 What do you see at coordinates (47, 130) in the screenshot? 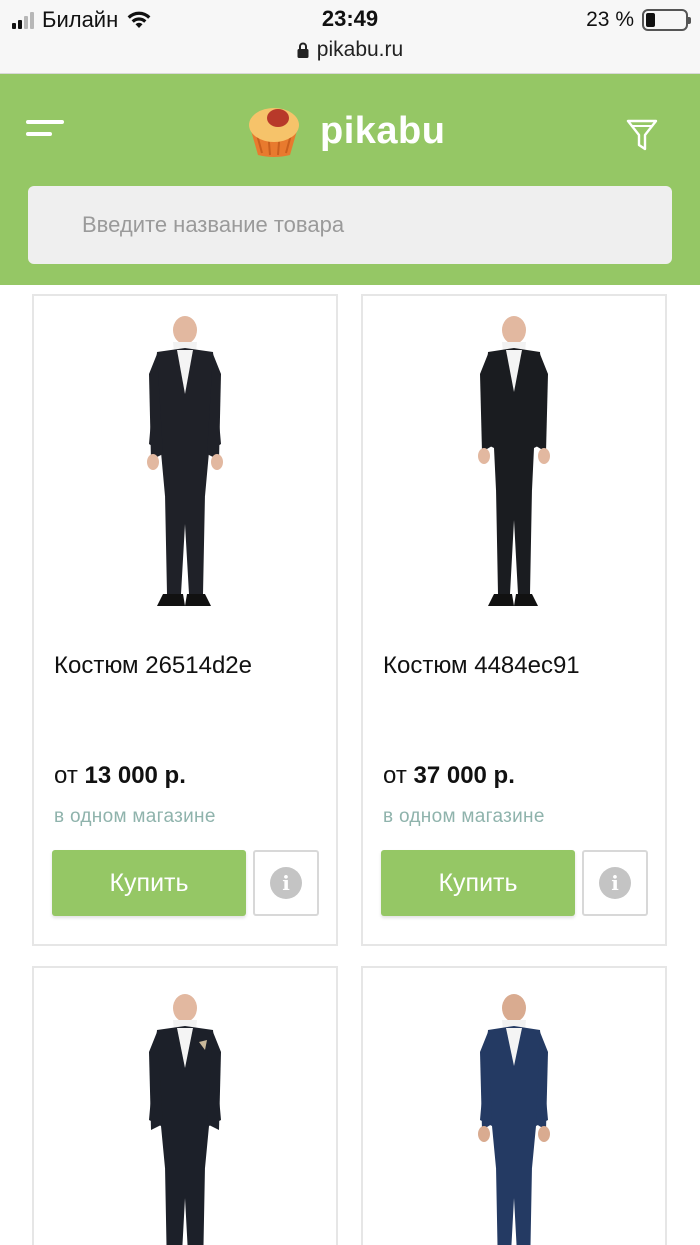
I see `hamburger-icon` at bounding box center [47, 130].